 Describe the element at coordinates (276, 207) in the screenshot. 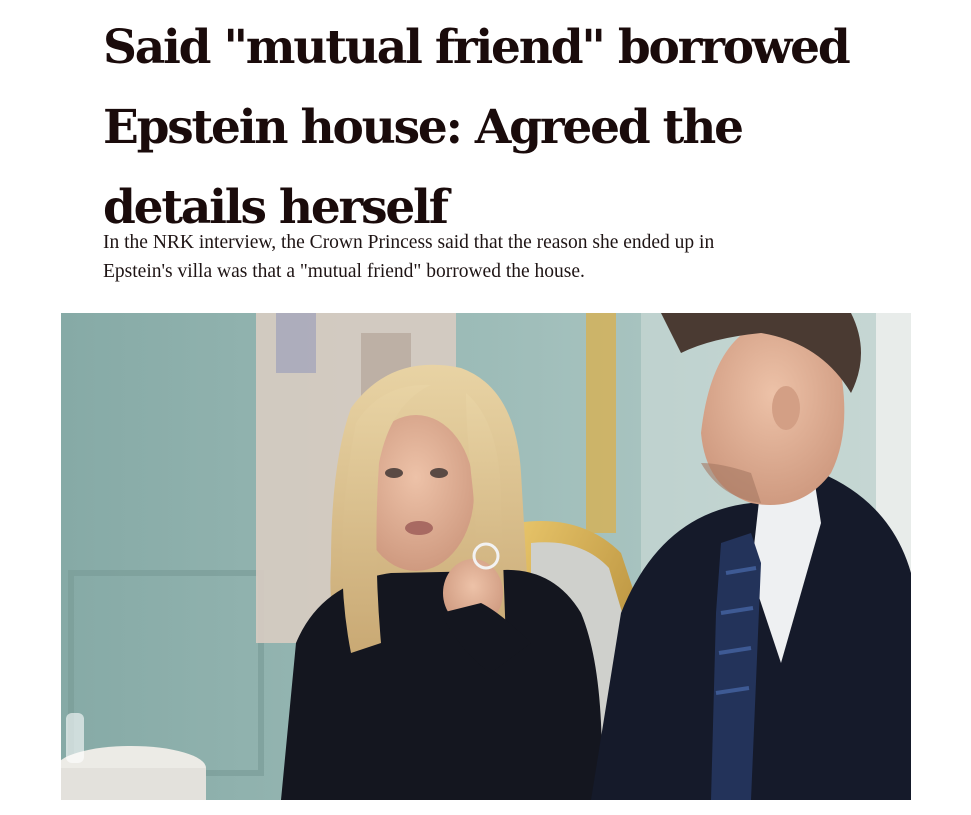

I see `headline-line-3: details herself` at that location.